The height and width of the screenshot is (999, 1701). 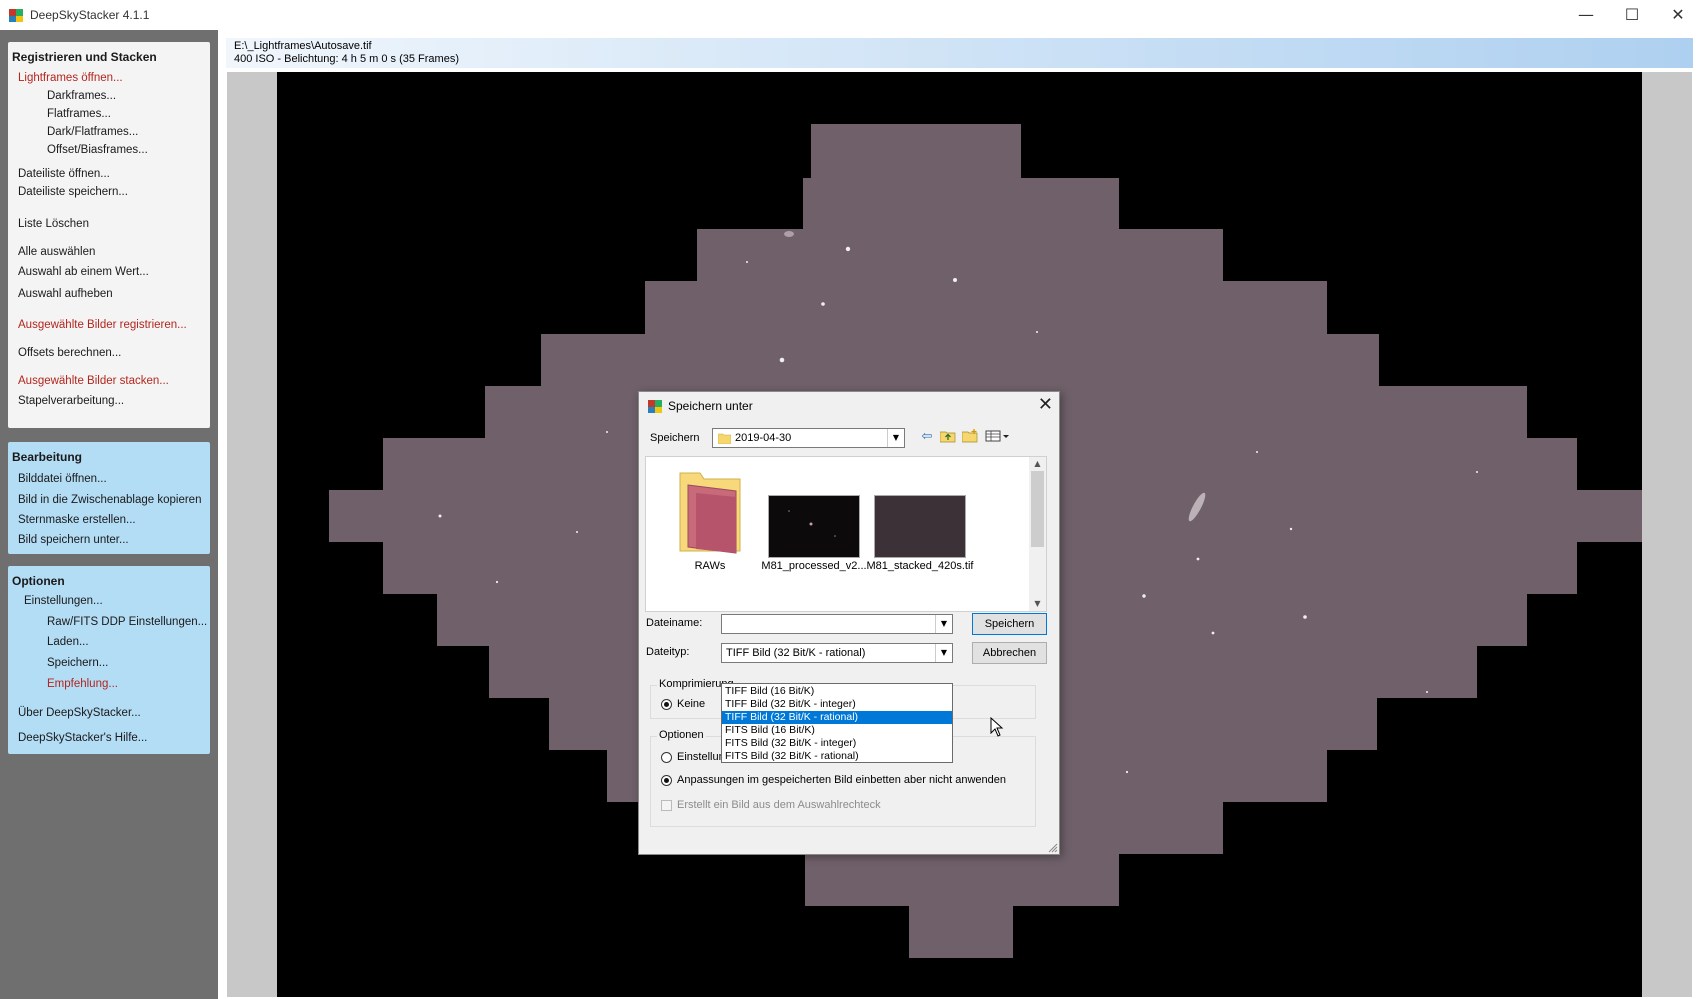 I want to click on filetype-option: FITS Bild (32 Bit/K - integer), so click(x=837, y=743).